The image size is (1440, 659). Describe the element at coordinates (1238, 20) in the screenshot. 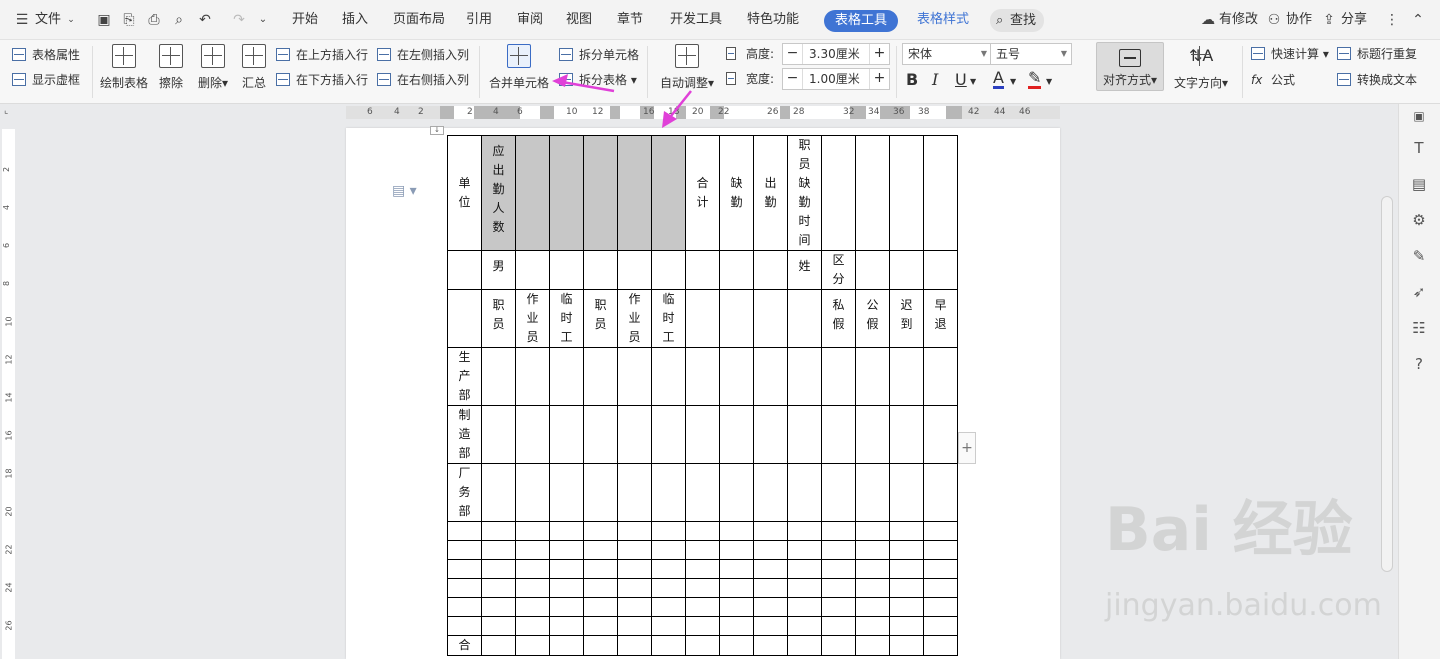

I see `modified-status: 有修改` at that location.